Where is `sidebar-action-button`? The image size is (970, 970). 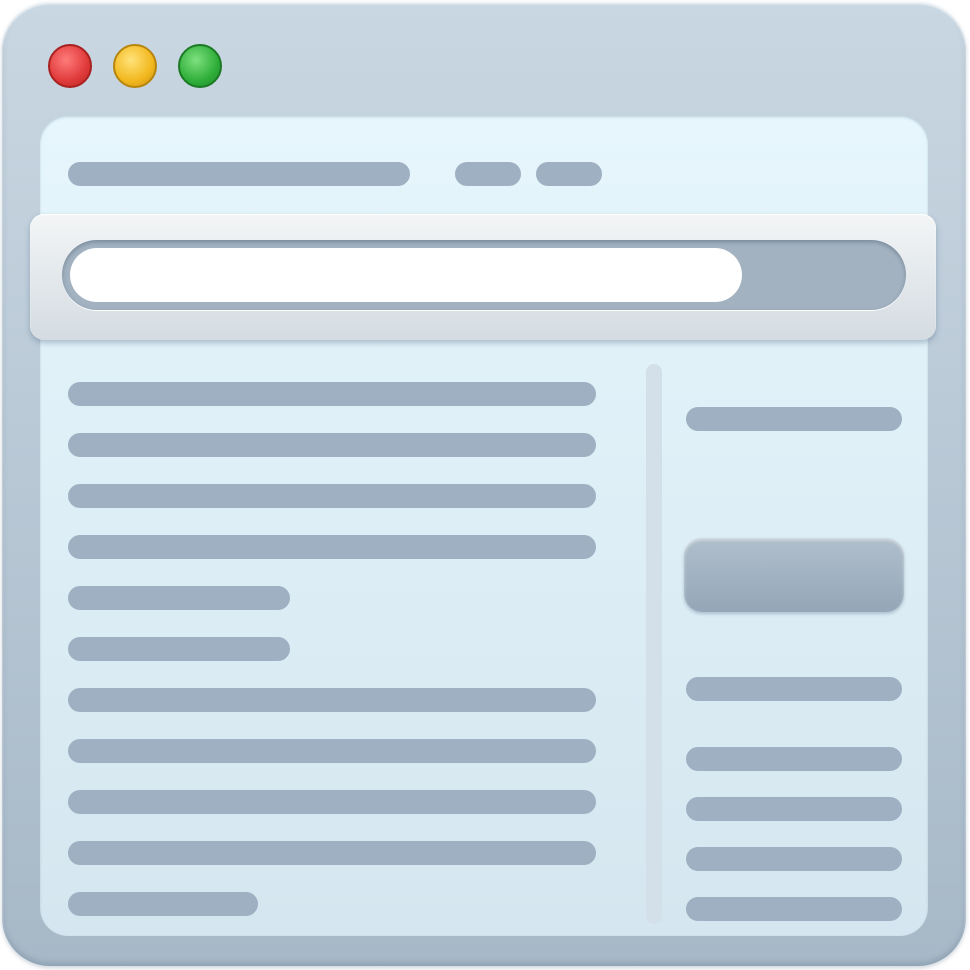 sidebar-action-button is located at coordinates (794, 575).